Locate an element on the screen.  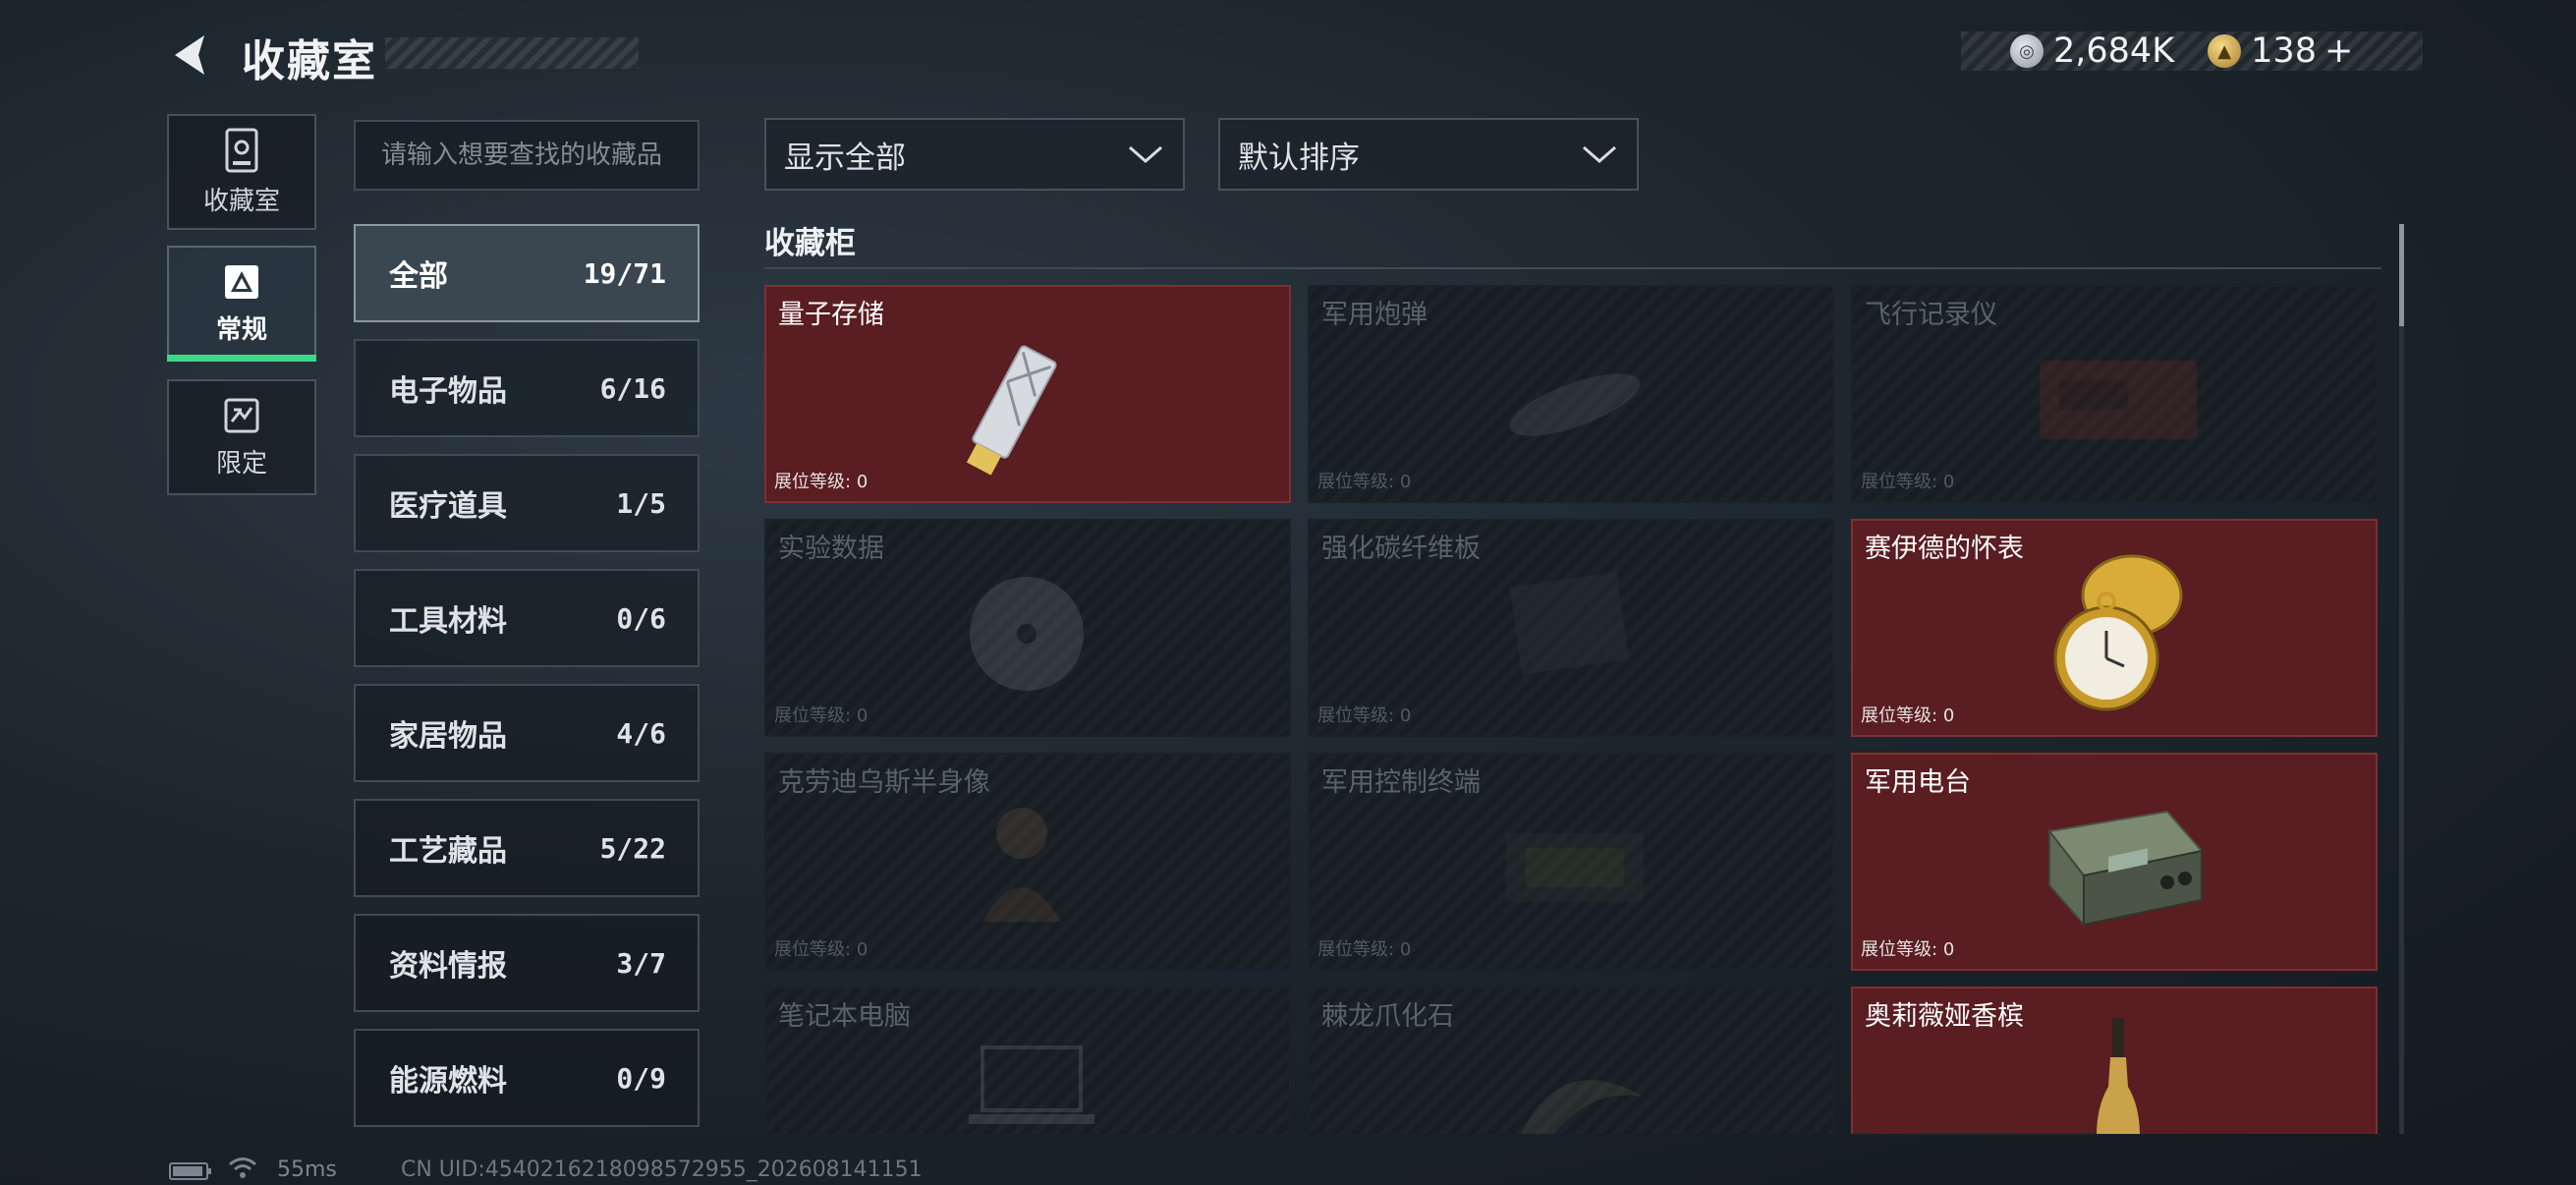
category-name: 医疗道具 is located at coordinates (448, 507).